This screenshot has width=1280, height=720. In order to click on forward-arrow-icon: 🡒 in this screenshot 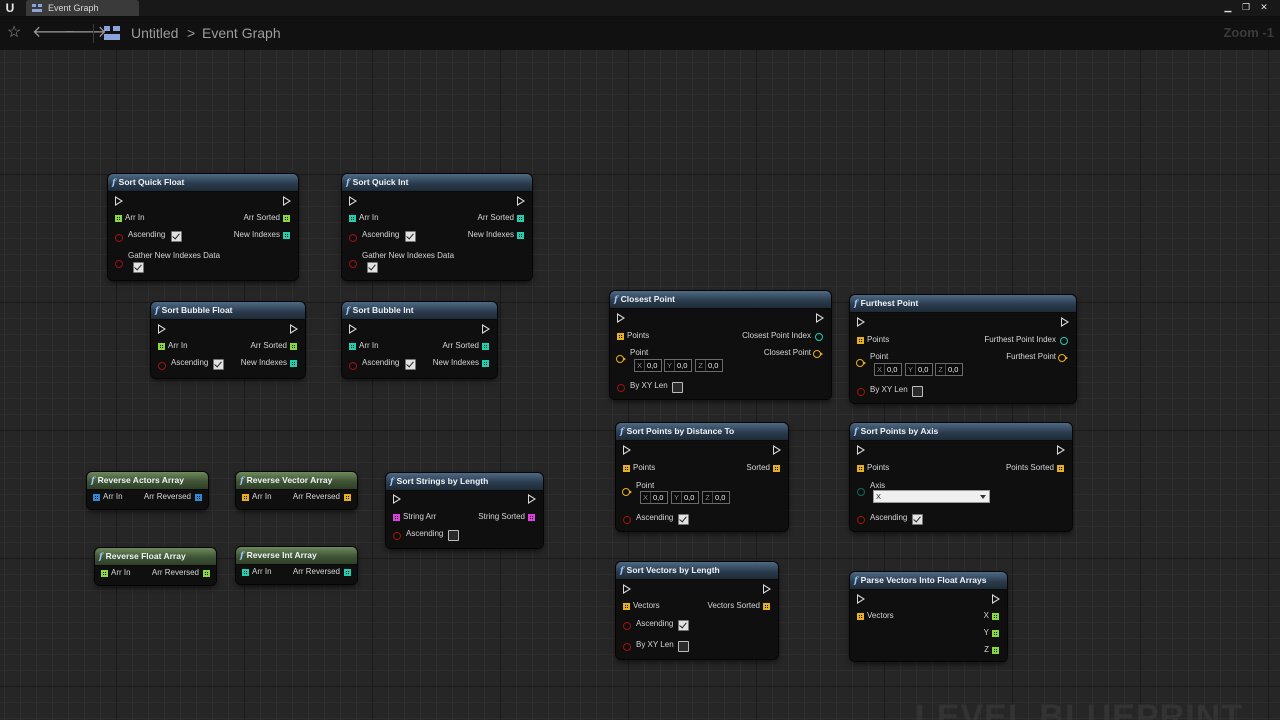, I will do `click(85, 33)`.